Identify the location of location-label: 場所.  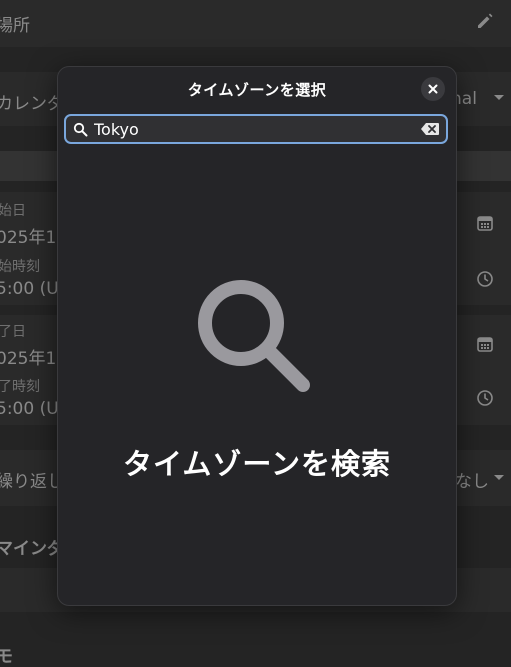
(15, 26).